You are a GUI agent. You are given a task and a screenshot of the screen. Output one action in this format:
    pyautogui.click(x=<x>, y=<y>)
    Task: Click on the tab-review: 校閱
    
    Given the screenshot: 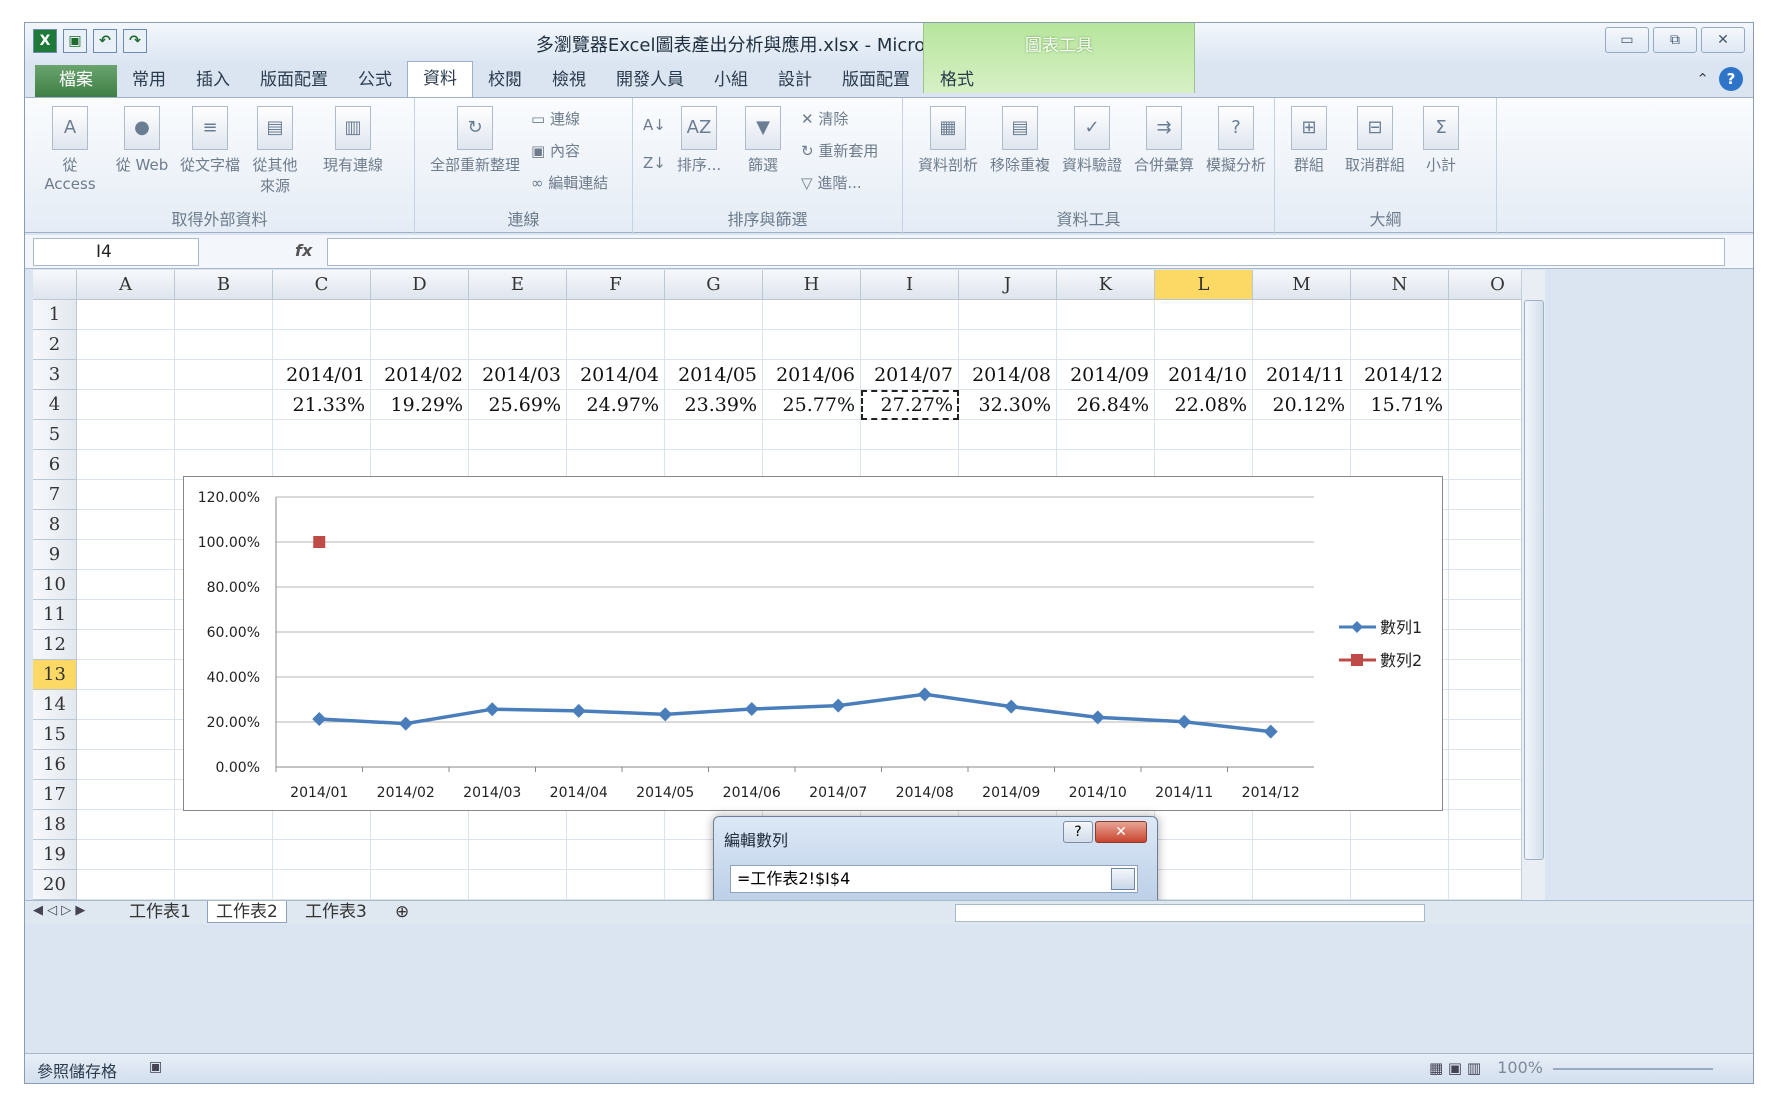 What is the action you would take?
    pyautogui.click(x=505, y=81)
    